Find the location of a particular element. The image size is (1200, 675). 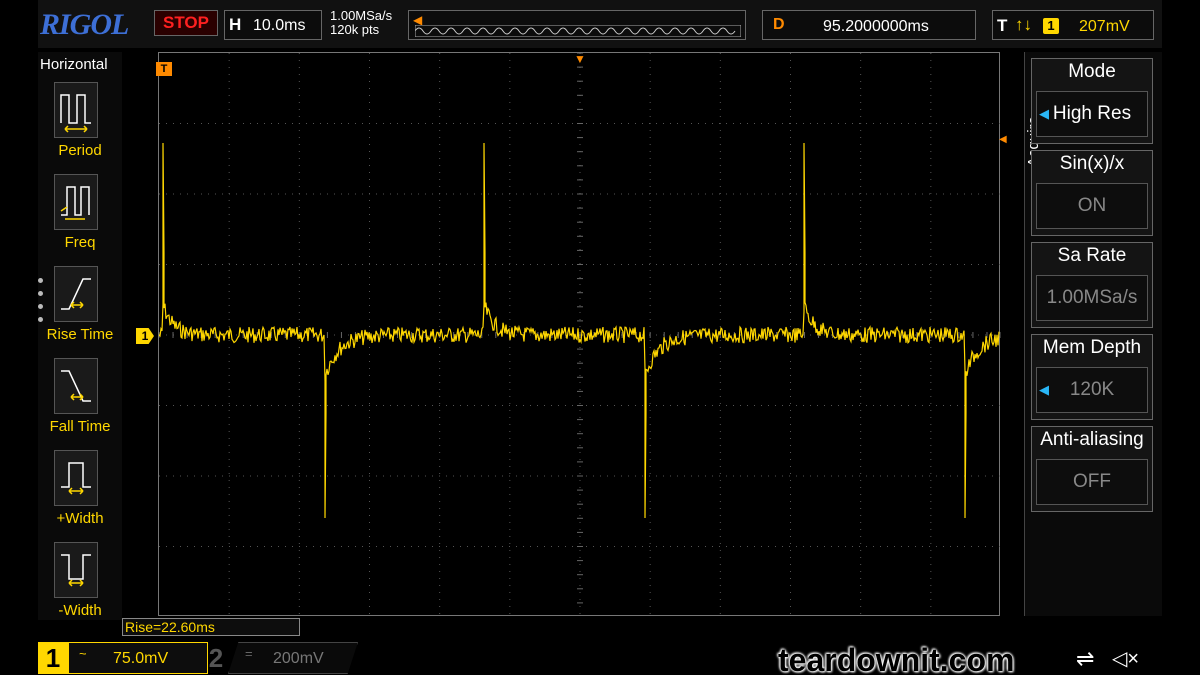

watermark: teardownit.com is located at coordinates (896, 658).